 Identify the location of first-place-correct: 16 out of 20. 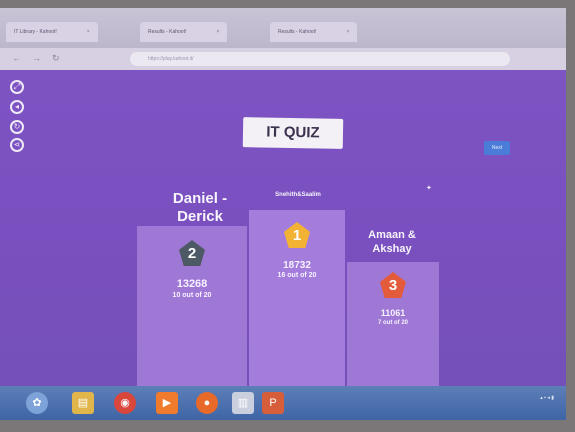
(297, 275).